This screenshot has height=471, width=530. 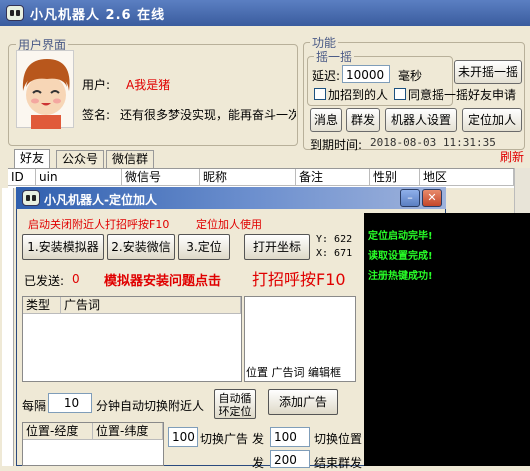 I want to click on switch-interval-label: 分钟自动切换附近人, so click(x=150, y=406).